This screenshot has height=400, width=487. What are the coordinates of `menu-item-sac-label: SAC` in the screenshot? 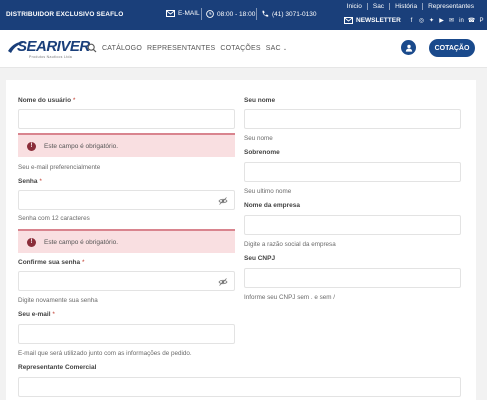 It's located at (273, 48).